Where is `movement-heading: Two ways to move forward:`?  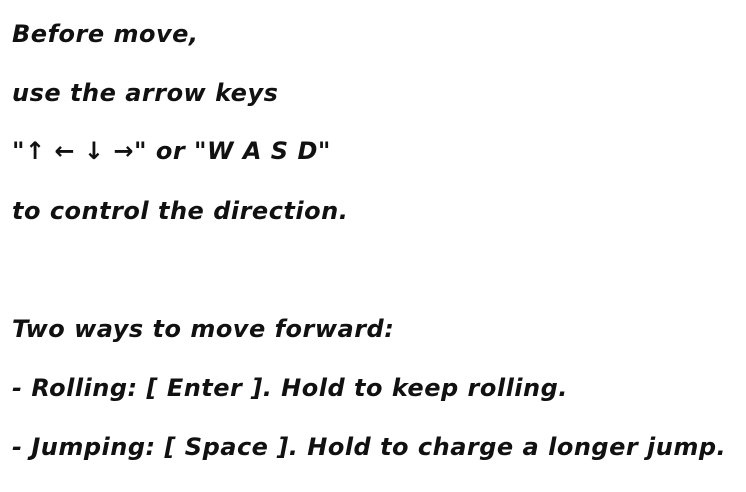 movement-heading: Two ways to move forward: is located at coordinates (203, 329).